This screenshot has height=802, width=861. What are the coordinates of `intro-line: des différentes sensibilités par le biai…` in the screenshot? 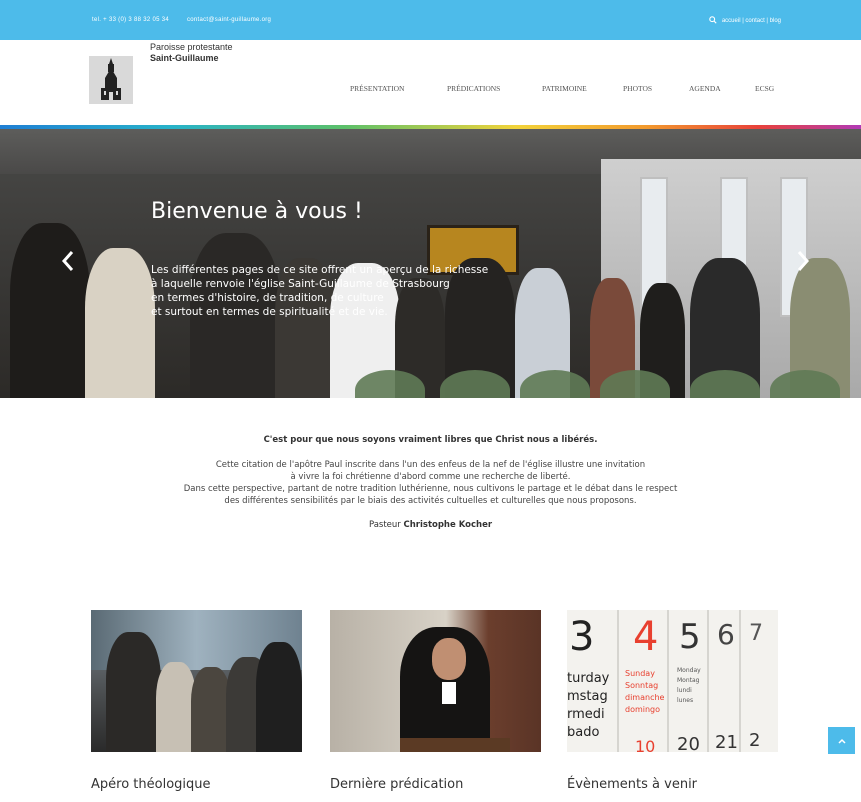 It's located at (430, 501).